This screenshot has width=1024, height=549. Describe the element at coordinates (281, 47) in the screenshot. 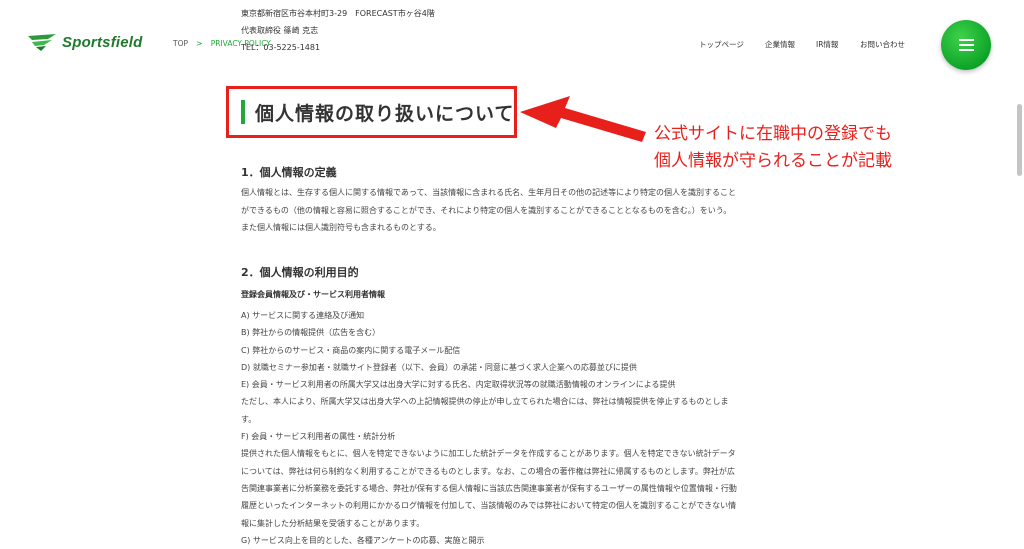

I see `company-tel: TEL：03-5225-1481` at that location.